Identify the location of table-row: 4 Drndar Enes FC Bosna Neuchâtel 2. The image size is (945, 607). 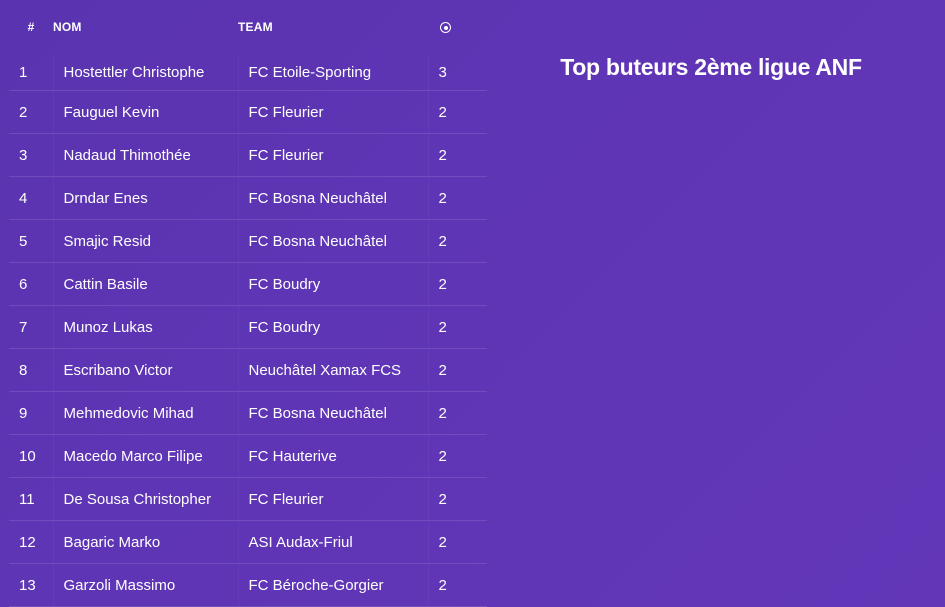
(248, 198).